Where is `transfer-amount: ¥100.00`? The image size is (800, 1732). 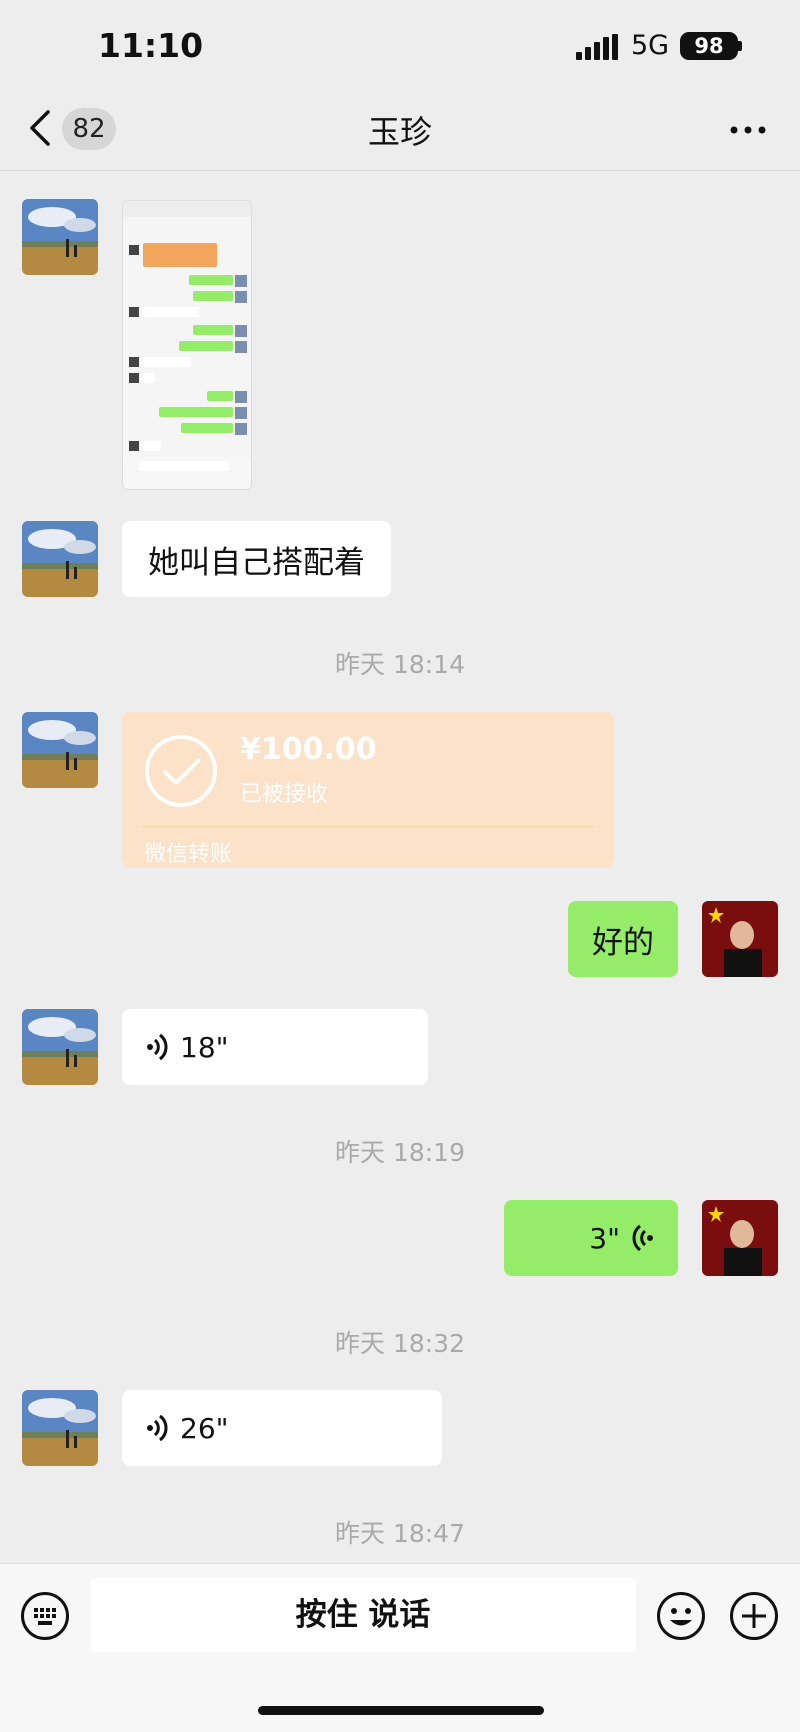 transfer-amount: ¥100.00 is located at coordinates (308, 749).